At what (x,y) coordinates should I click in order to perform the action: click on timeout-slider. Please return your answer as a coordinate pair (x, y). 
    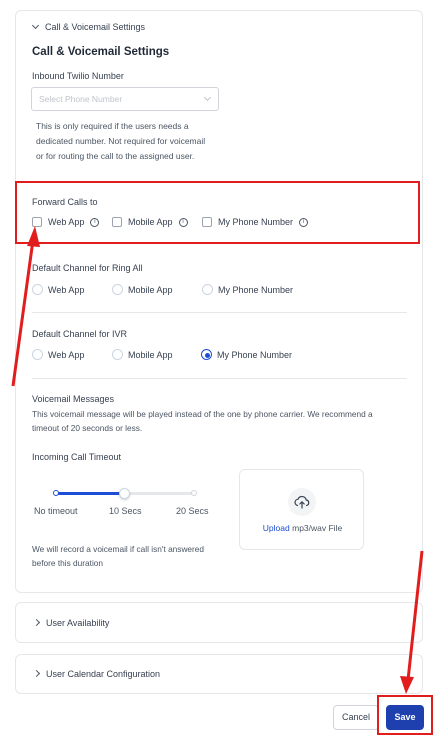
    Looking at the image, I should click on (125, 494).